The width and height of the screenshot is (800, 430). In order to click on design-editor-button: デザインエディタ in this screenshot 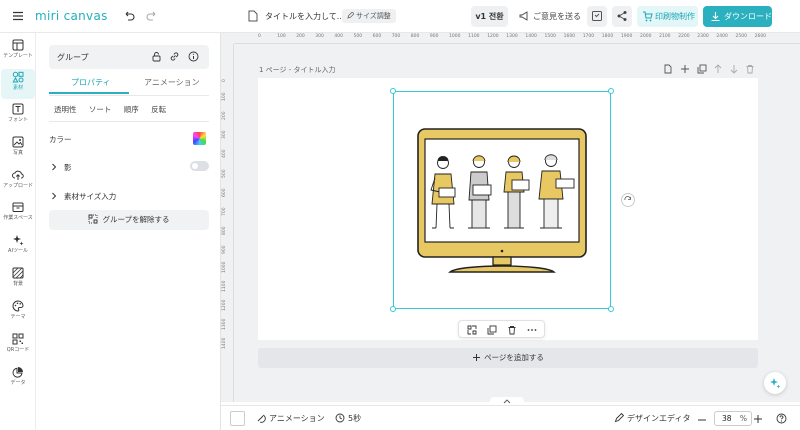, I will do `click(652, 418)`.